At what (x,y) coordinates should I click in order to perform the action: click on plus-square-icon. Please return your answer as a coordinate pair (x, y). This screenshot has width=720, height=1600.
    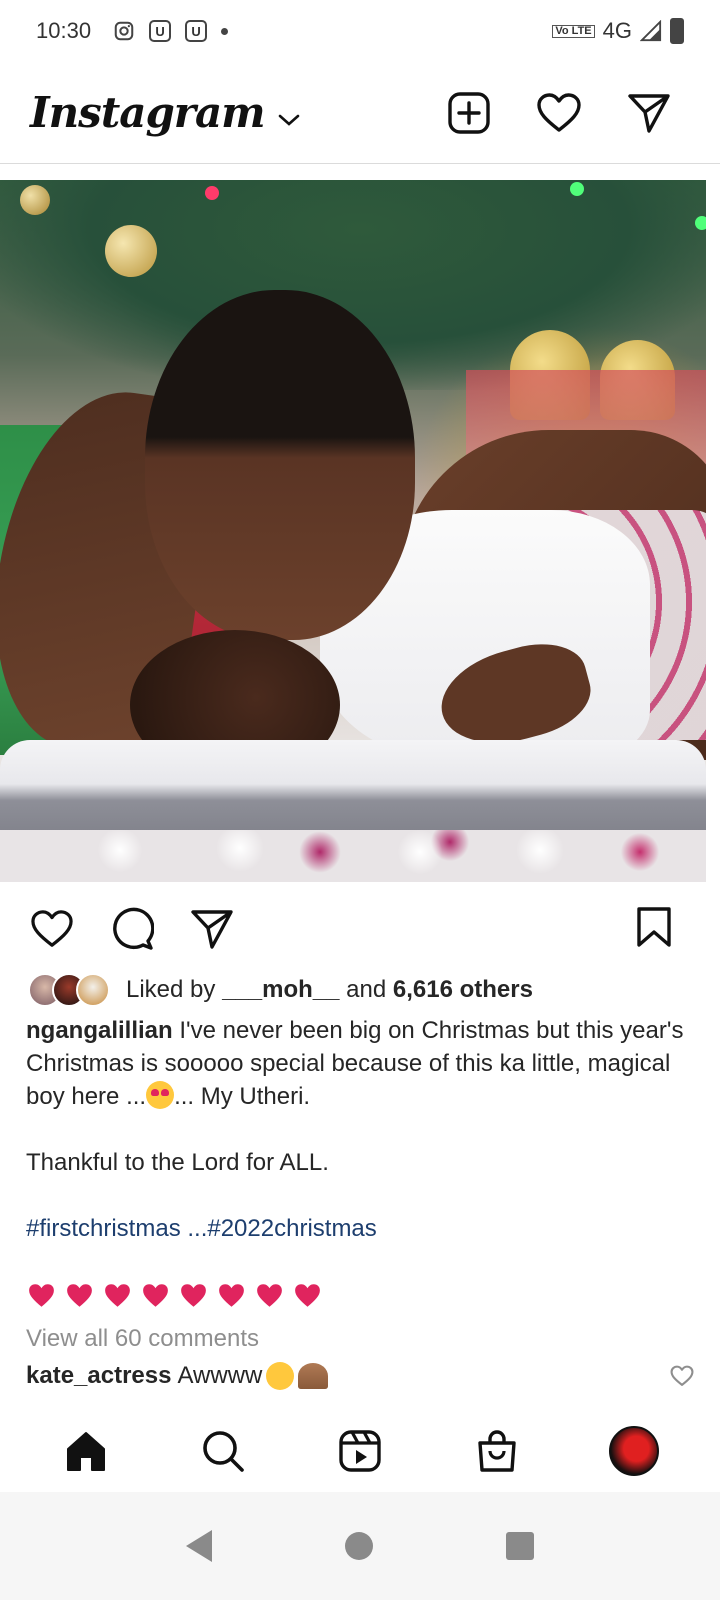
    Looking at the image, I should click on (469, 112).